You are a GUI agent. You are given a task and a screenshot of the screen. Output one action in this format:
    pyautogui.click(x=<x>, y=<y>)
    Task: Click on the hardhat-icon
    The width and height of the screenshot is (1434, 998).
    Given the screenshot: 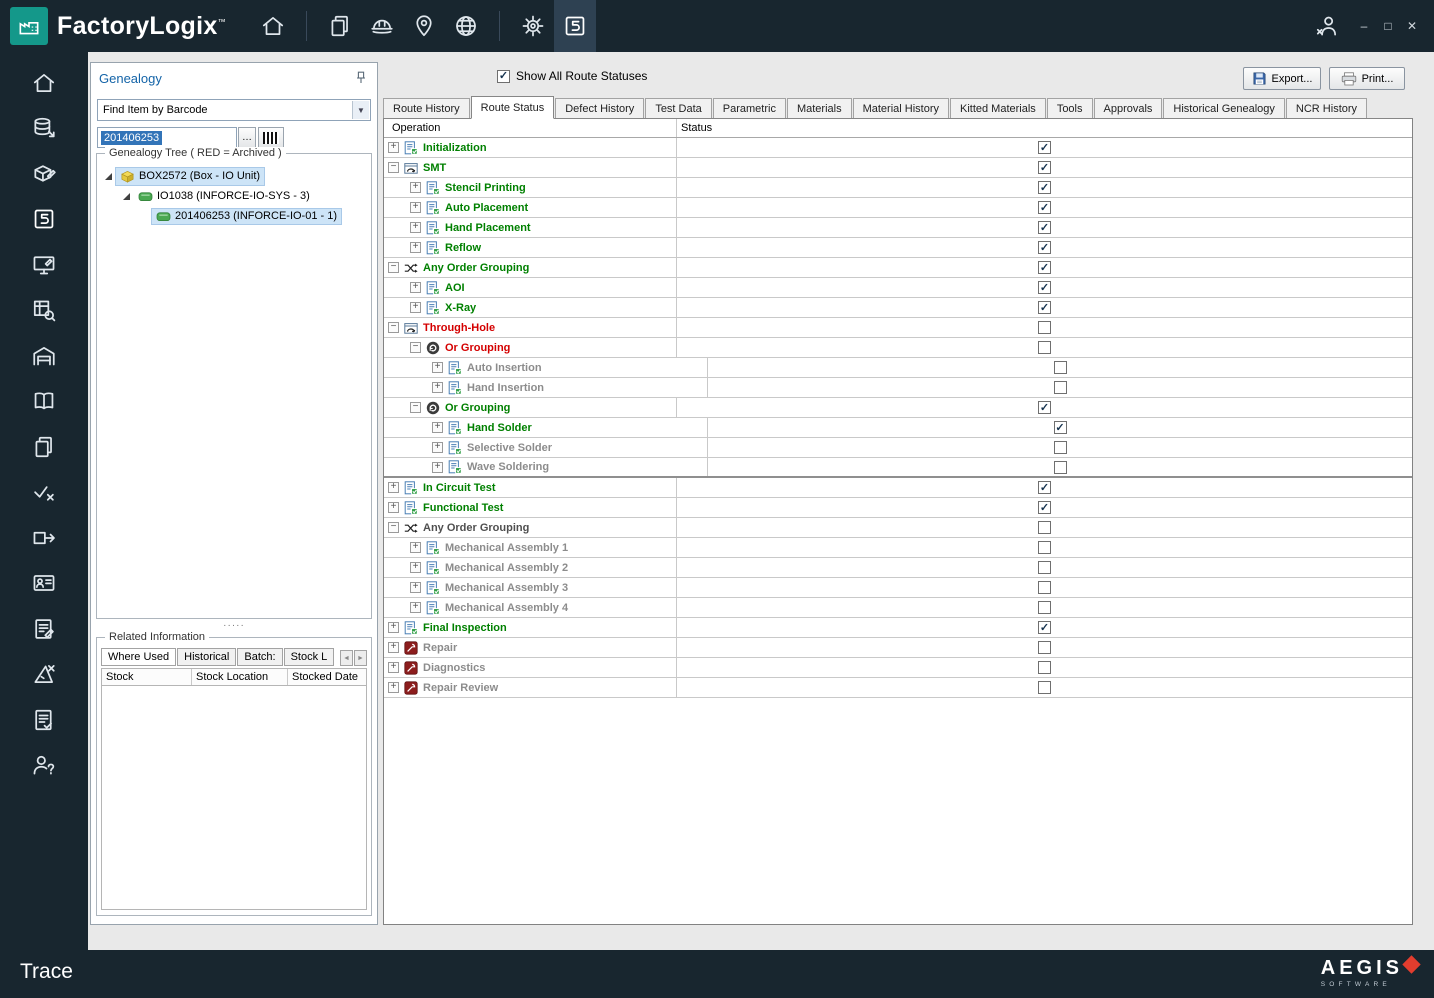 What is the action you would take?
    pyautogui.click(x=382, y=26)
    